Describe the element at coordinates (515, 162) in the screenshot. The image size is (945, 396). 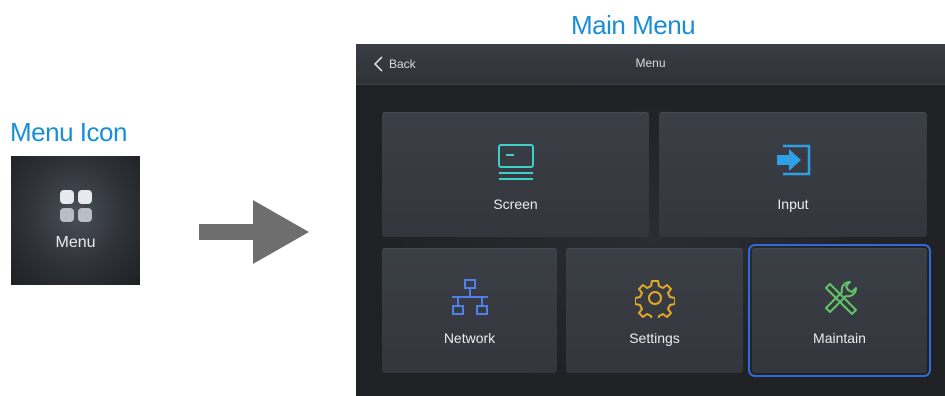
I see `screen-icon` at that location.